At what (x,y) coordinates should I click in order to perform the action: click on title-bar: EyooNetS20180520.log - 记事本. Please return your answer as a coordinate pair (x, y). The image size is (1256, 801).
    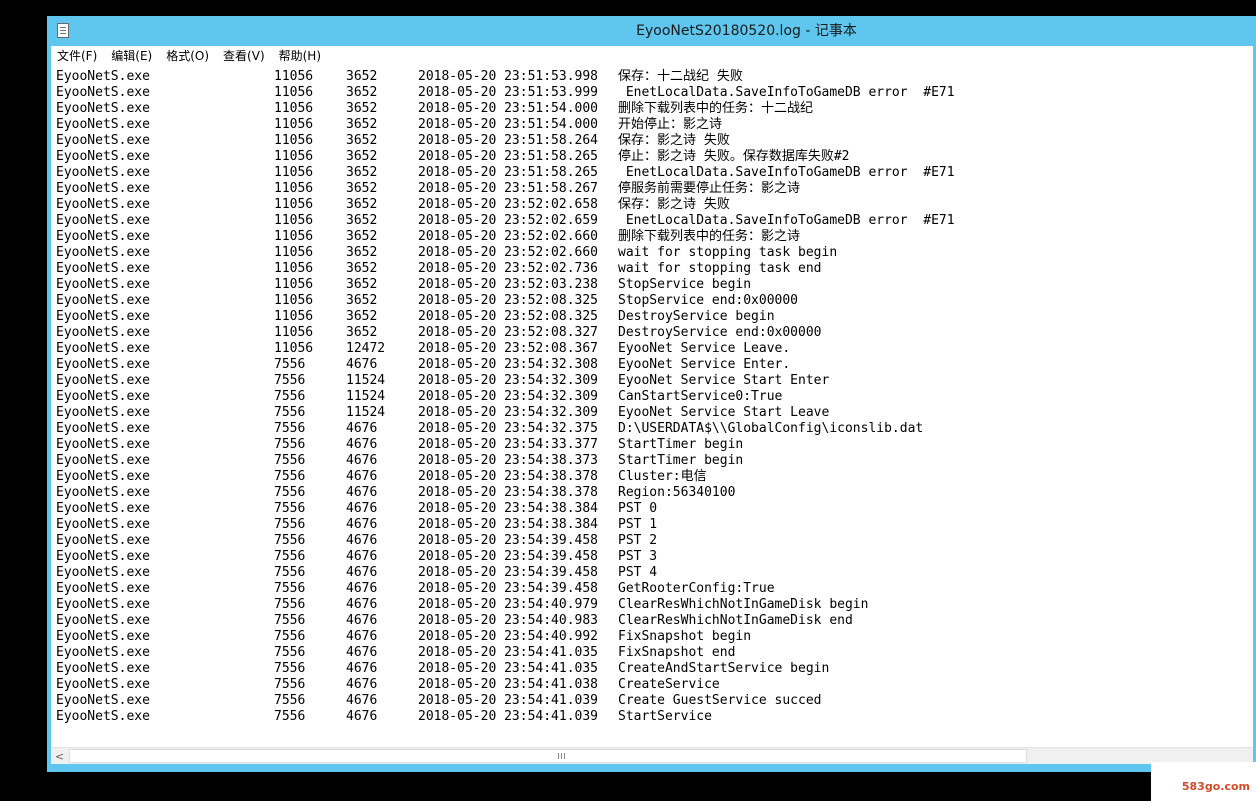
    Looking at the image, I should click on (651, 31).